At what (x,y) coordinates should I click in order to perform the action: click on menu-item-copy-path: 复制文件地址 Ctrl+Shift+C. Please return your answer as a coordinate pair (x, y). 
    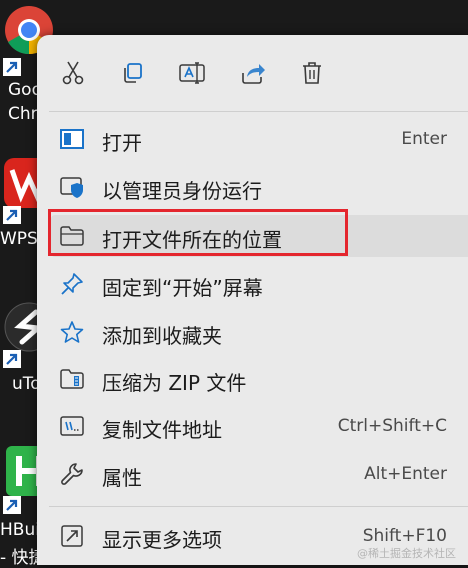
    Looking at the image, I should click on (259, 426).